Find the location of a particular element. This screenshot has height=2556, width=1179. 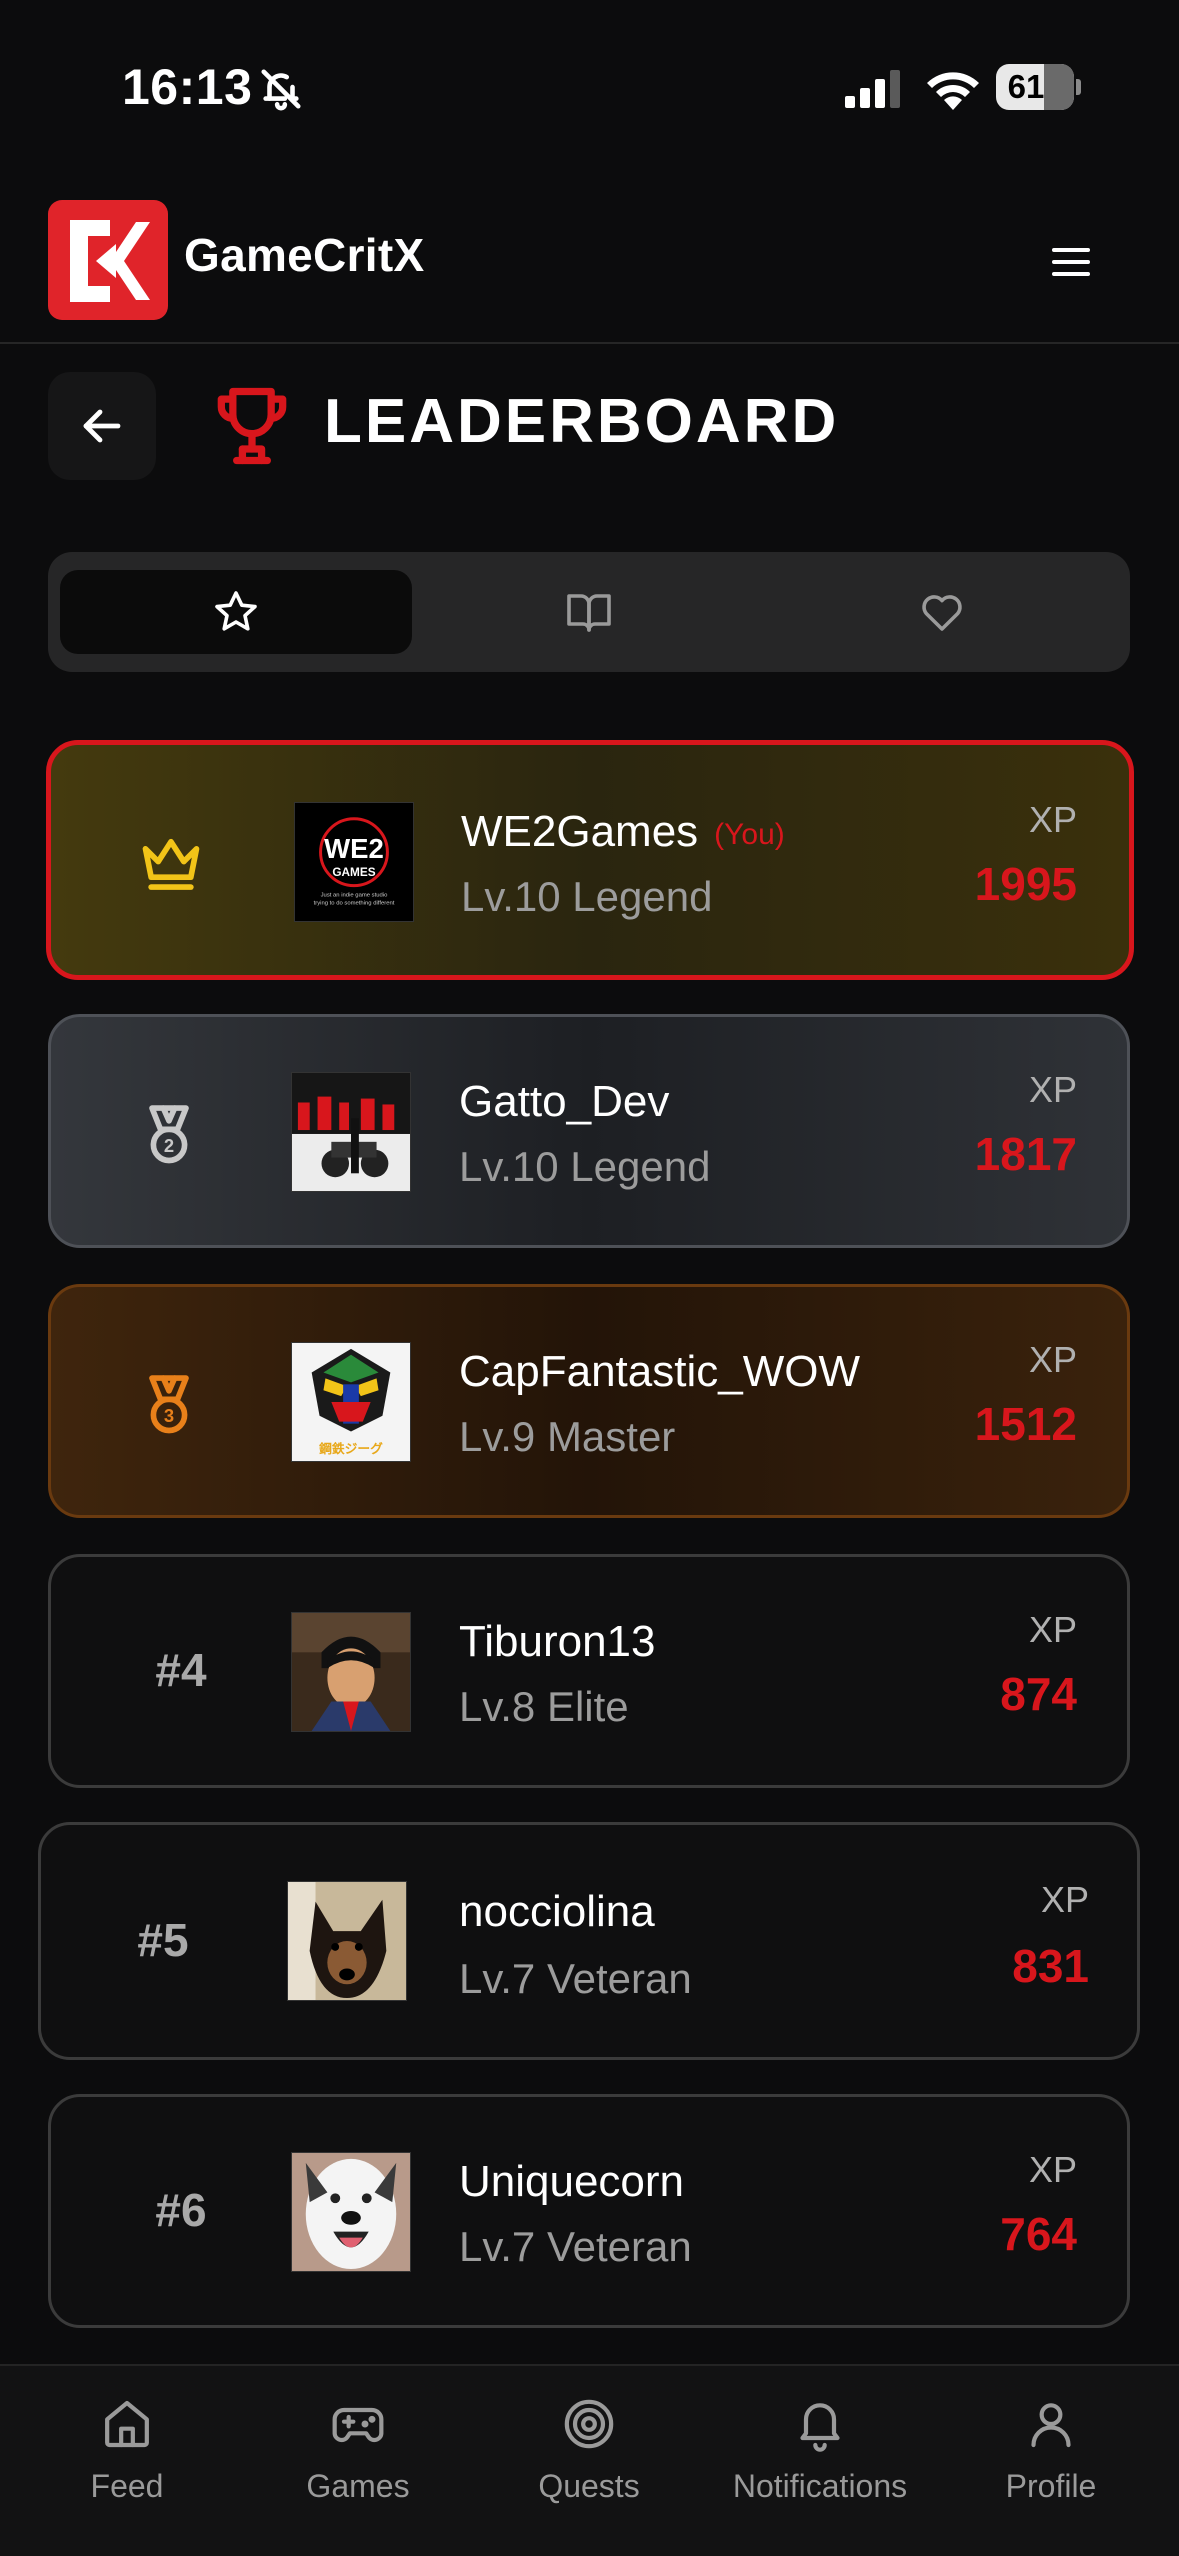

battery-body: 61 is located at coordinates (1035, 87).